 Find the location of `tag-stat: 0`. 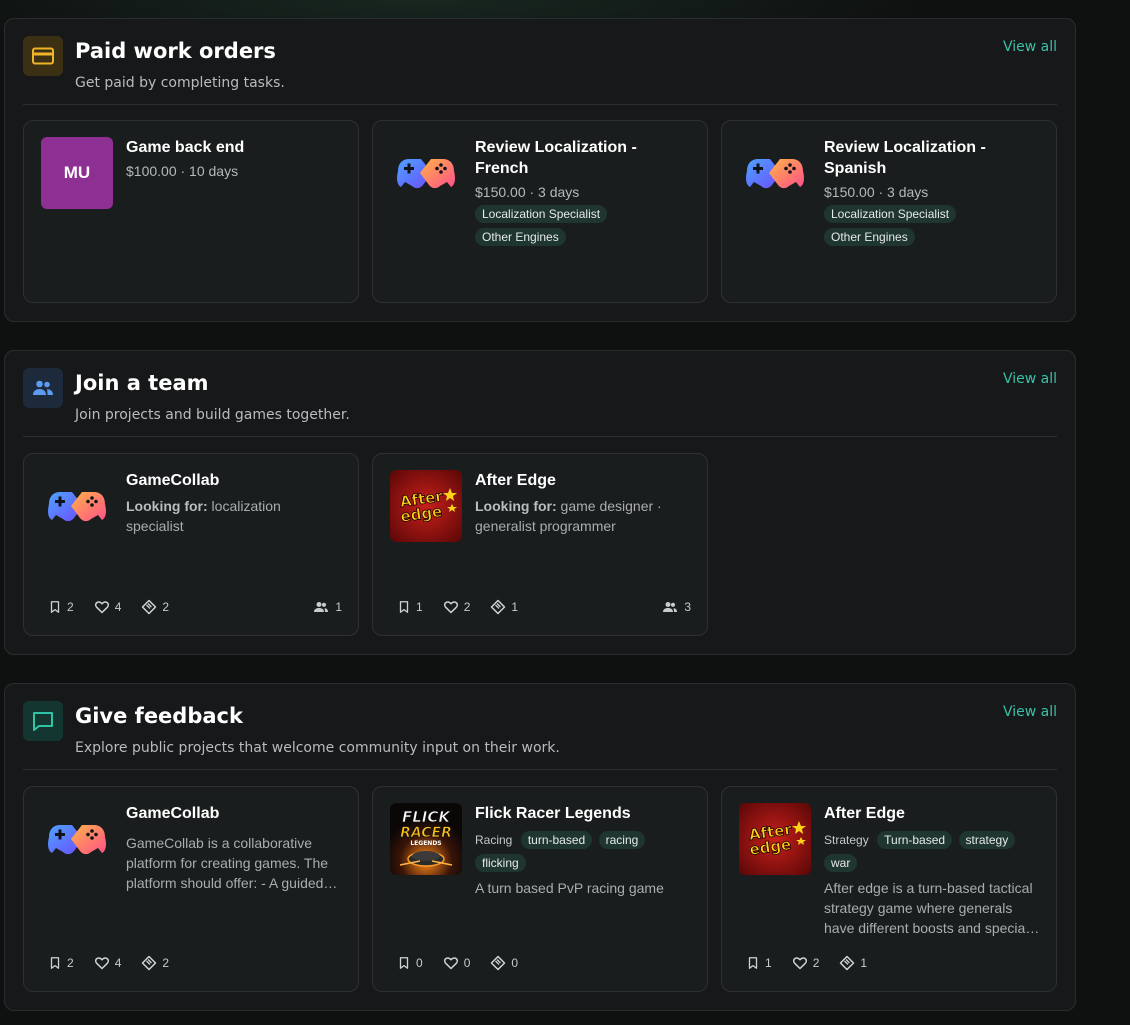

tag-stat: 0 is located at coordinates (504, 963).